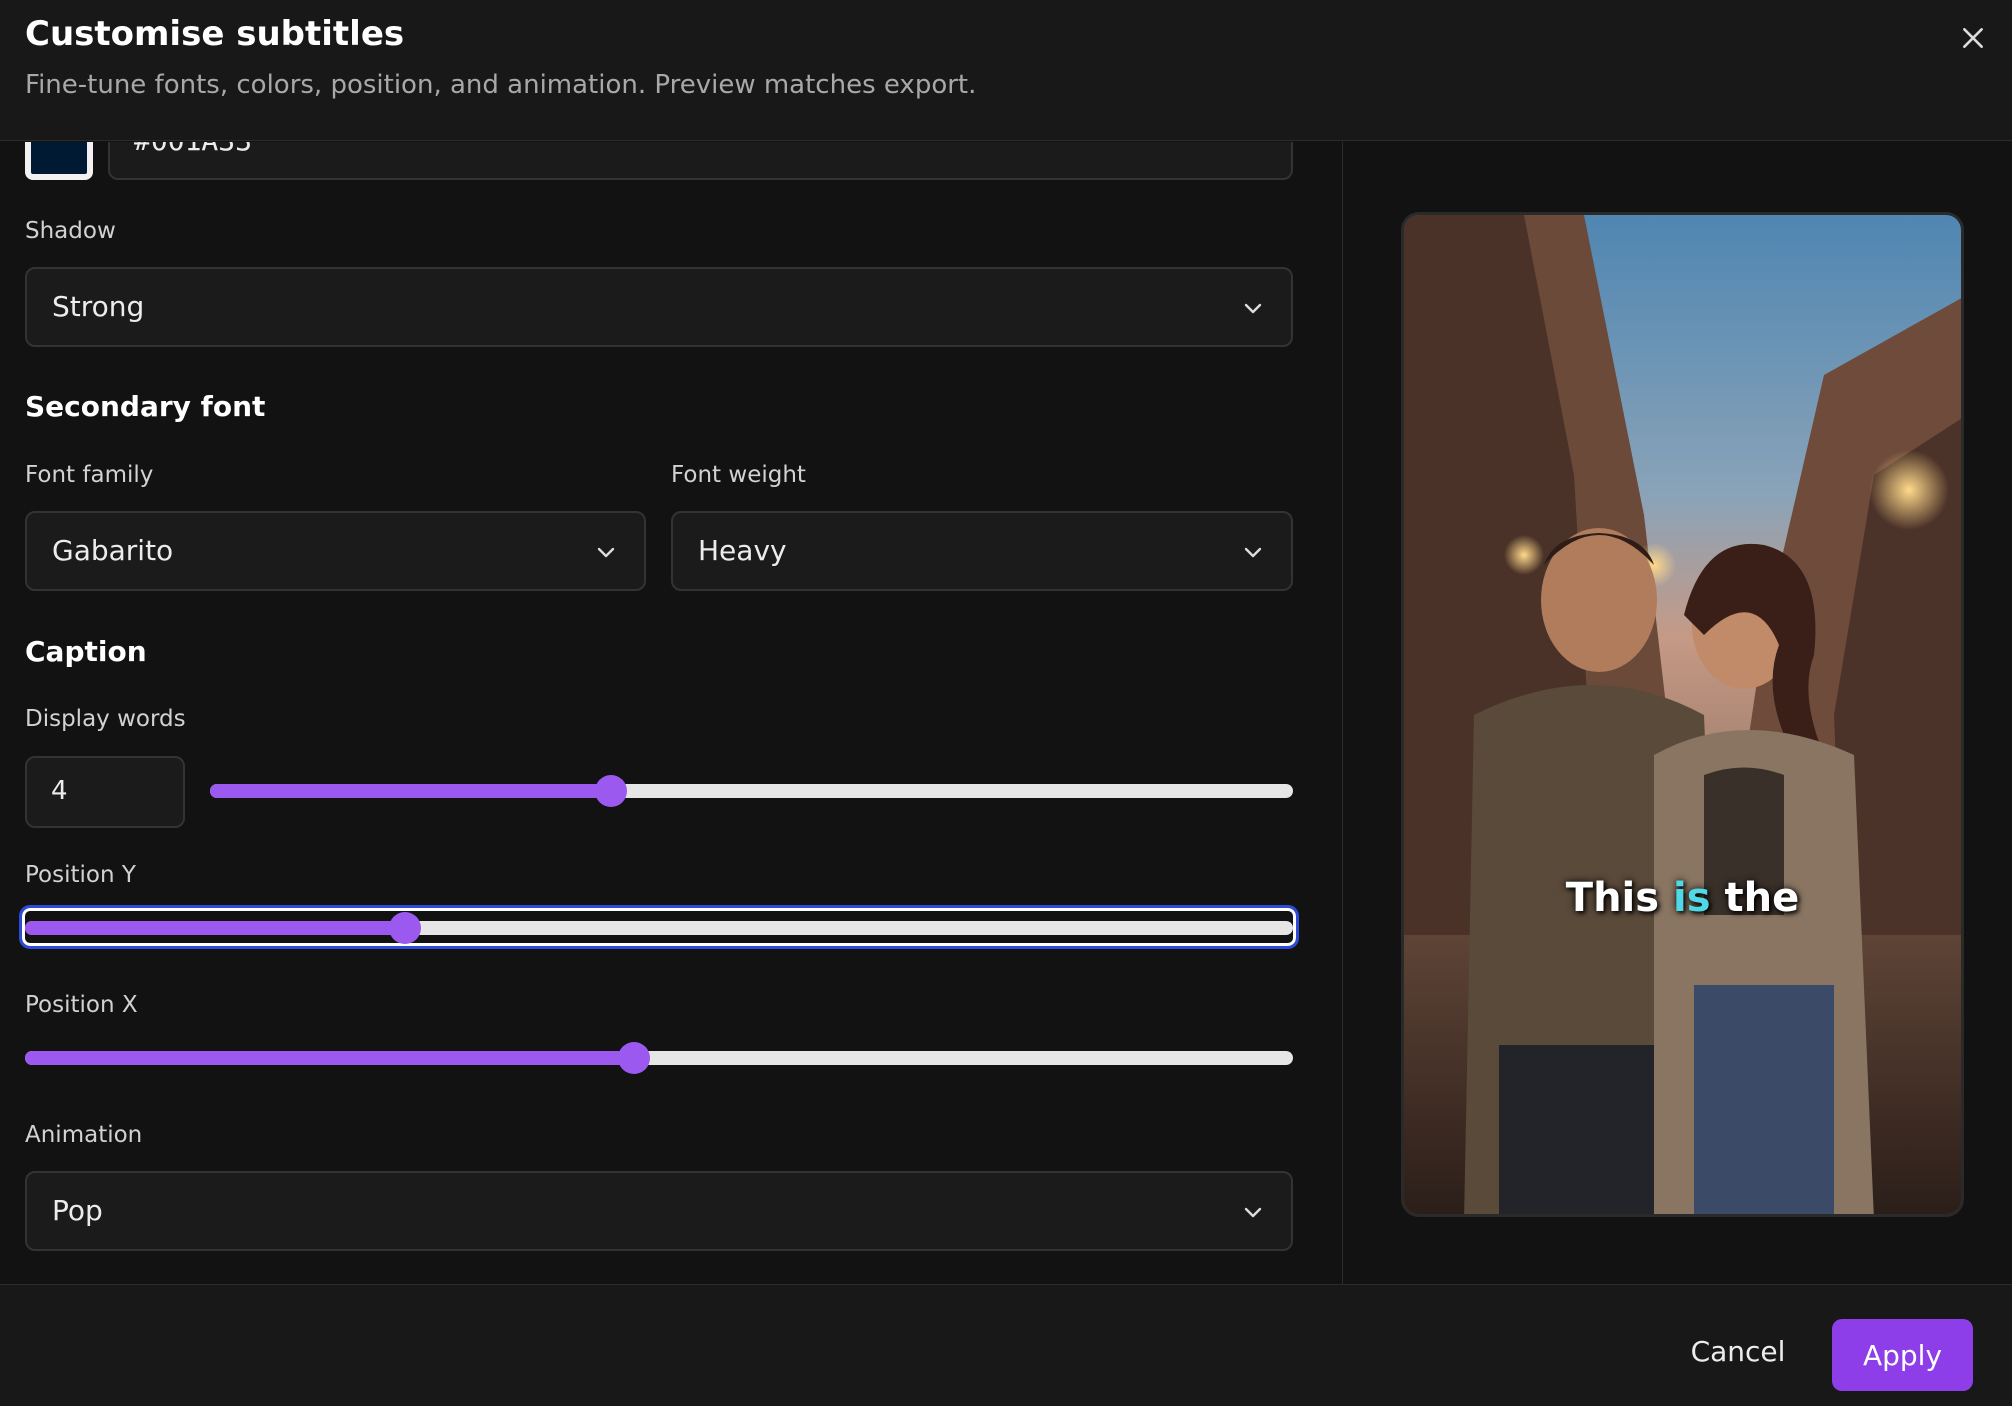 The height and width of the screenshot is (1406, 2012). I want to click on color-swatch, so click(59, 161).